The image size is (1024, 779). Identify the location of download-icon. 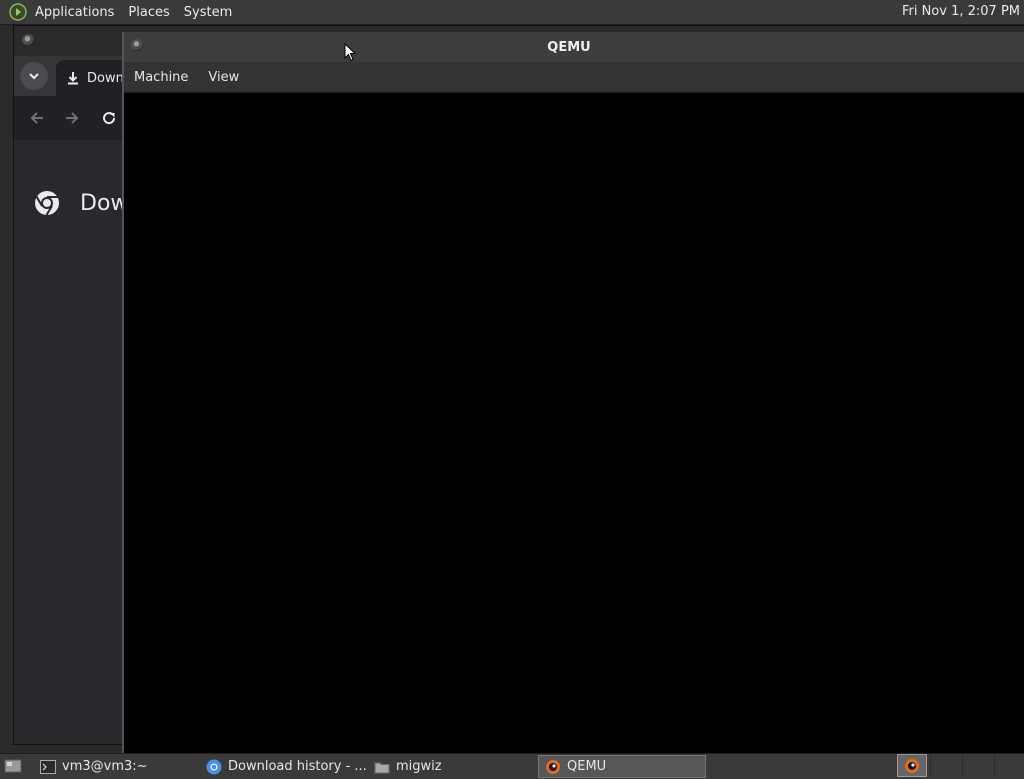
(73, 78).